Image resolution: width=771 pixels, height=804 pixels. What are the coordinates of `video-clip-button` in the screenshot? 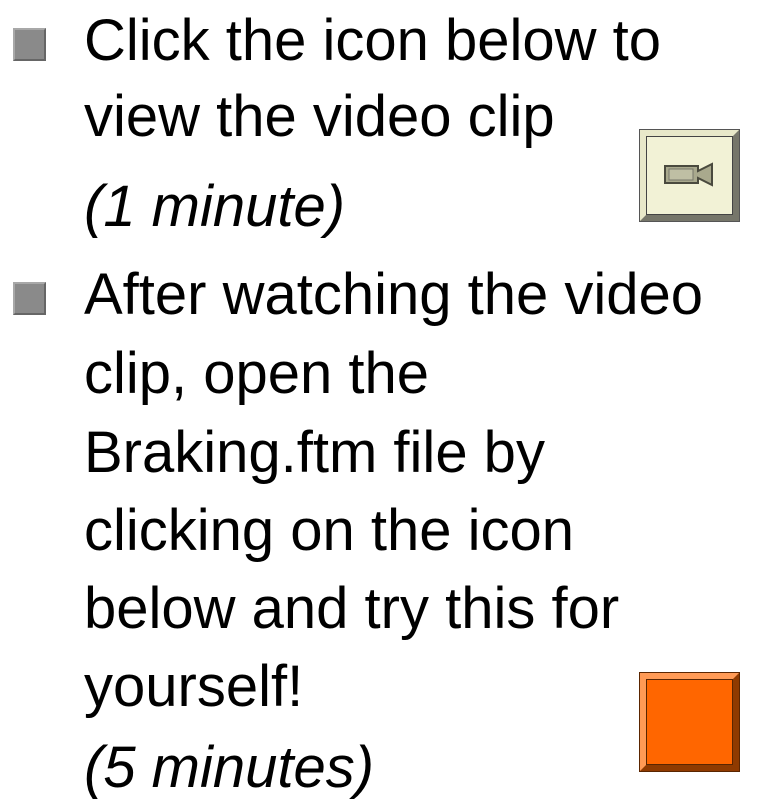 It's located at (689, 175).